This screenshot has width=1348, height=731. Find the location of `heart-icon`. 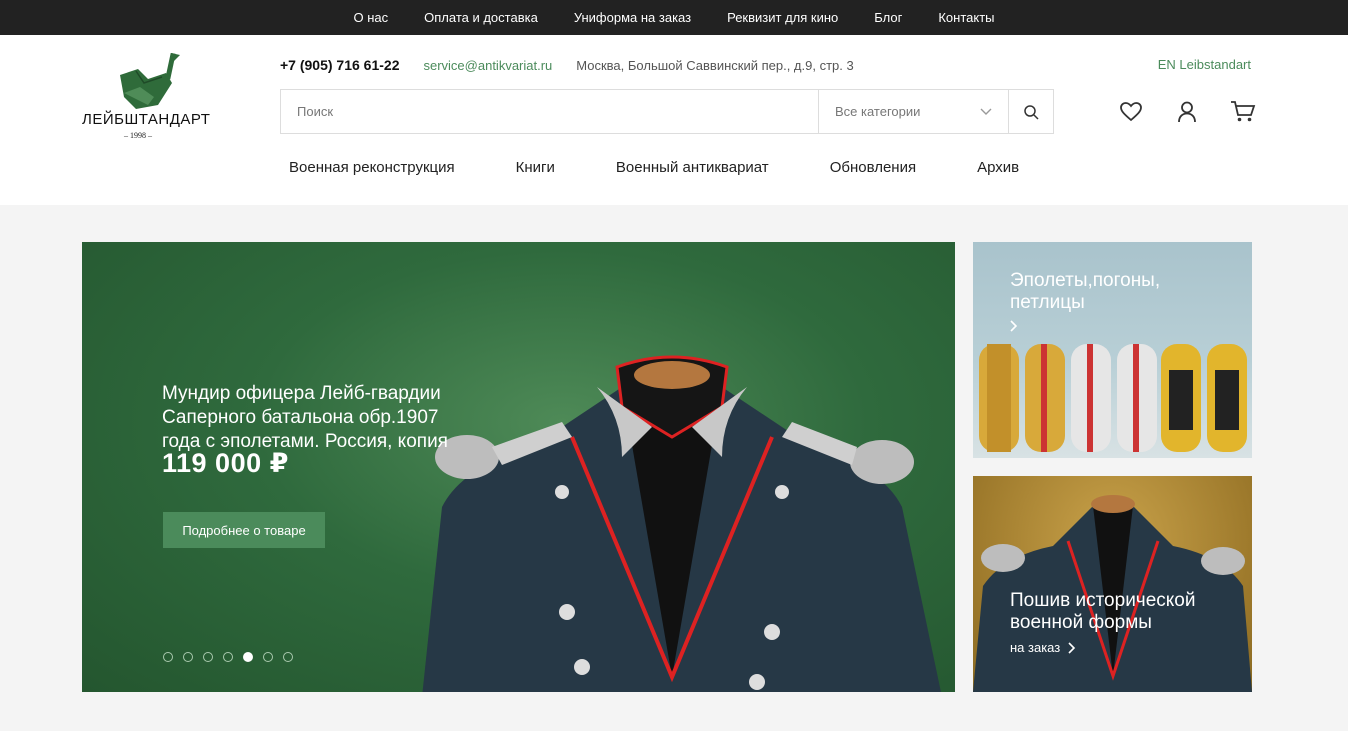

heart-icon is located at coordinates (1131, 112).